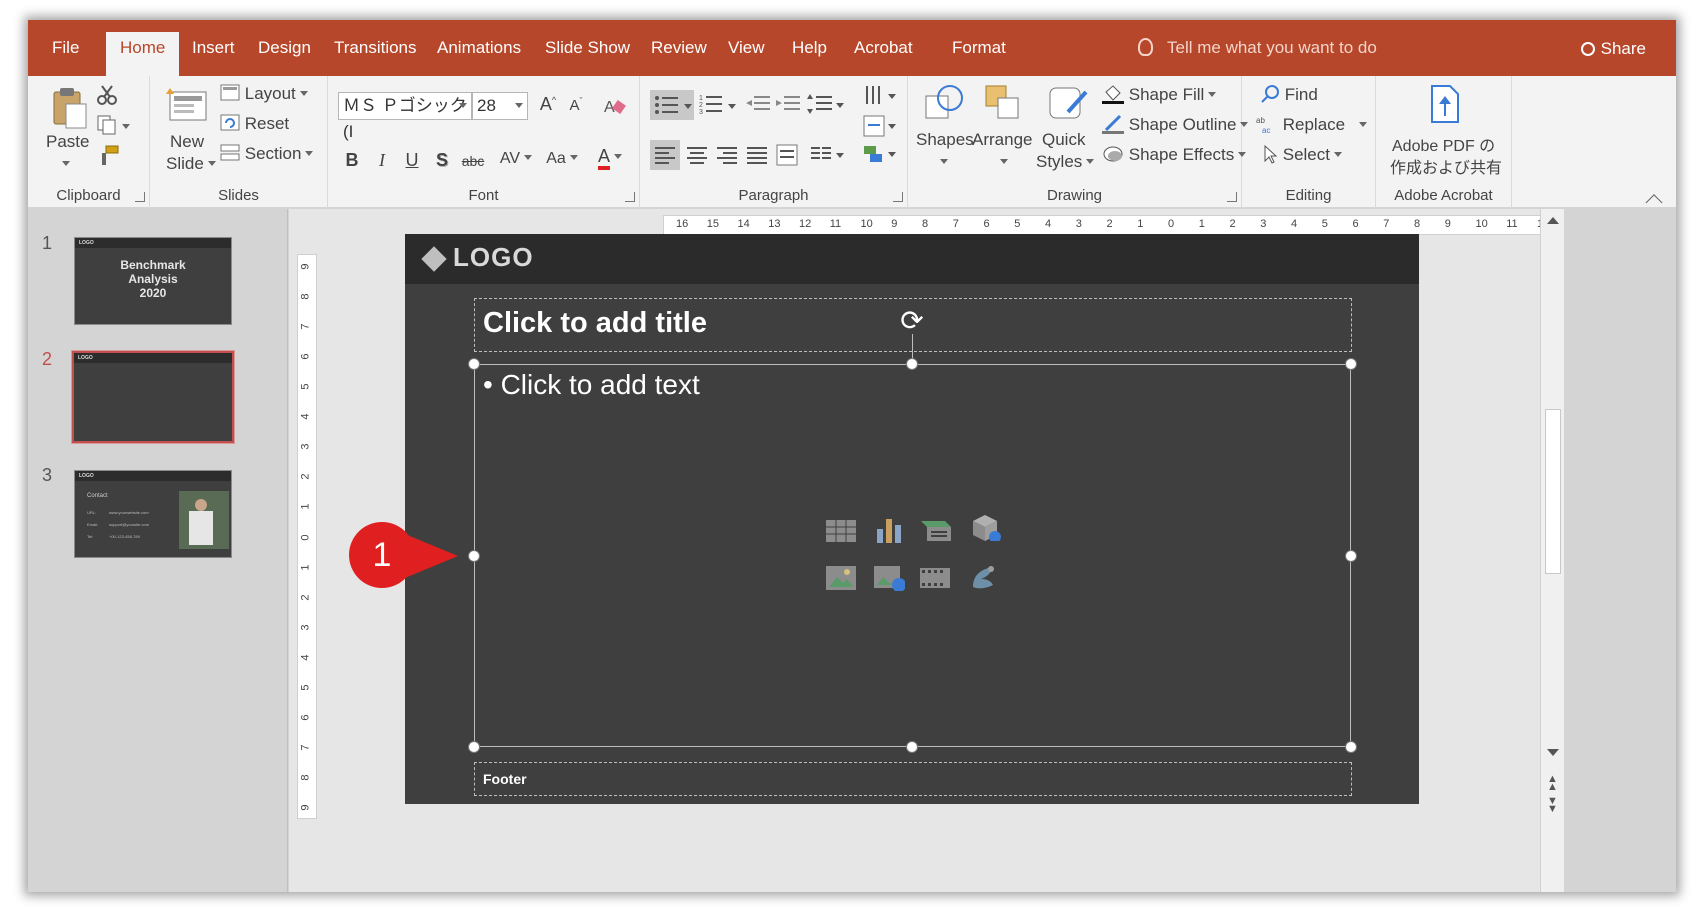 The image size is (1704, 911). What do you see at coordinates (983, 575) in the screenshot?
I see `insert-icons-icon` at bounding box center [983, 575].